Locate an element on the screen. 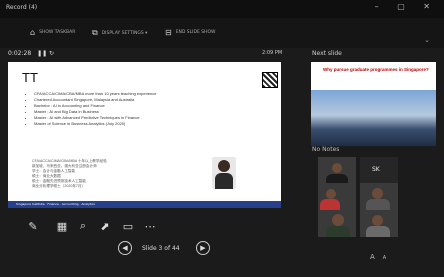 This screenshot has height=277, width=444. slide-bullet: Bachelor : AI in Accounting and Finance is located at coordinates (149, 105).